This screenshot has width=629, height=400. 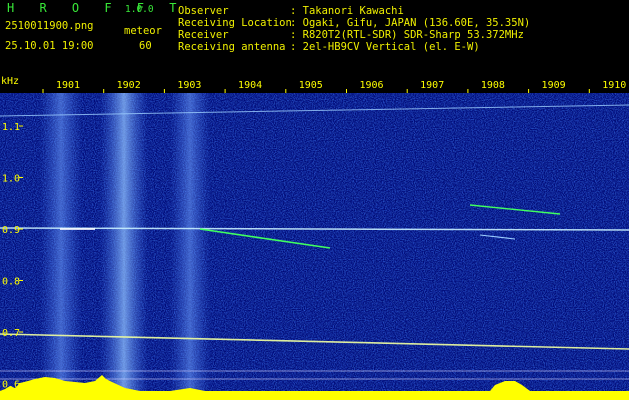 What do you see at coordinates (11, 179) in the screenshot?
I see `freq-label: 1.0` at bounding box center [11, 179].